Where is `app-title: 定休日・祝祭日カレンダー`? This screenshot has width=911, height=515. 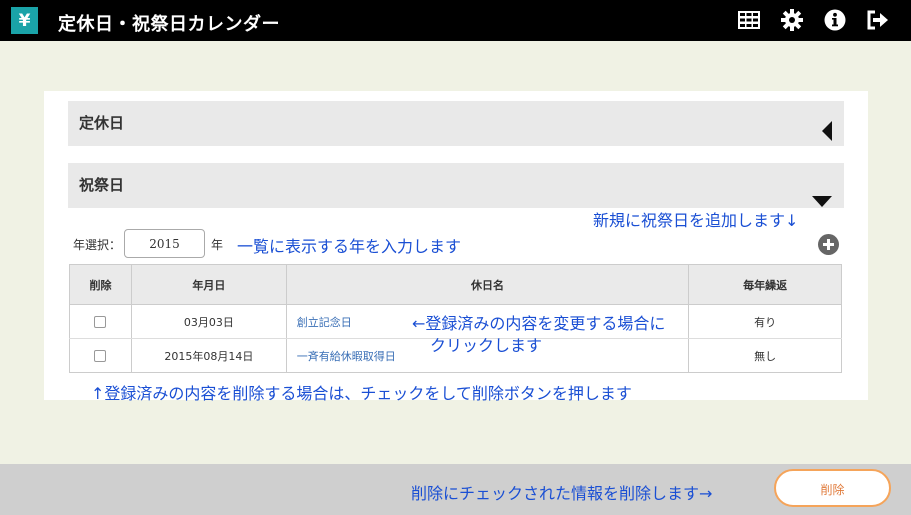 app-title: 定休日・祝祭日カレンダー is located at coordinates (169, 24).